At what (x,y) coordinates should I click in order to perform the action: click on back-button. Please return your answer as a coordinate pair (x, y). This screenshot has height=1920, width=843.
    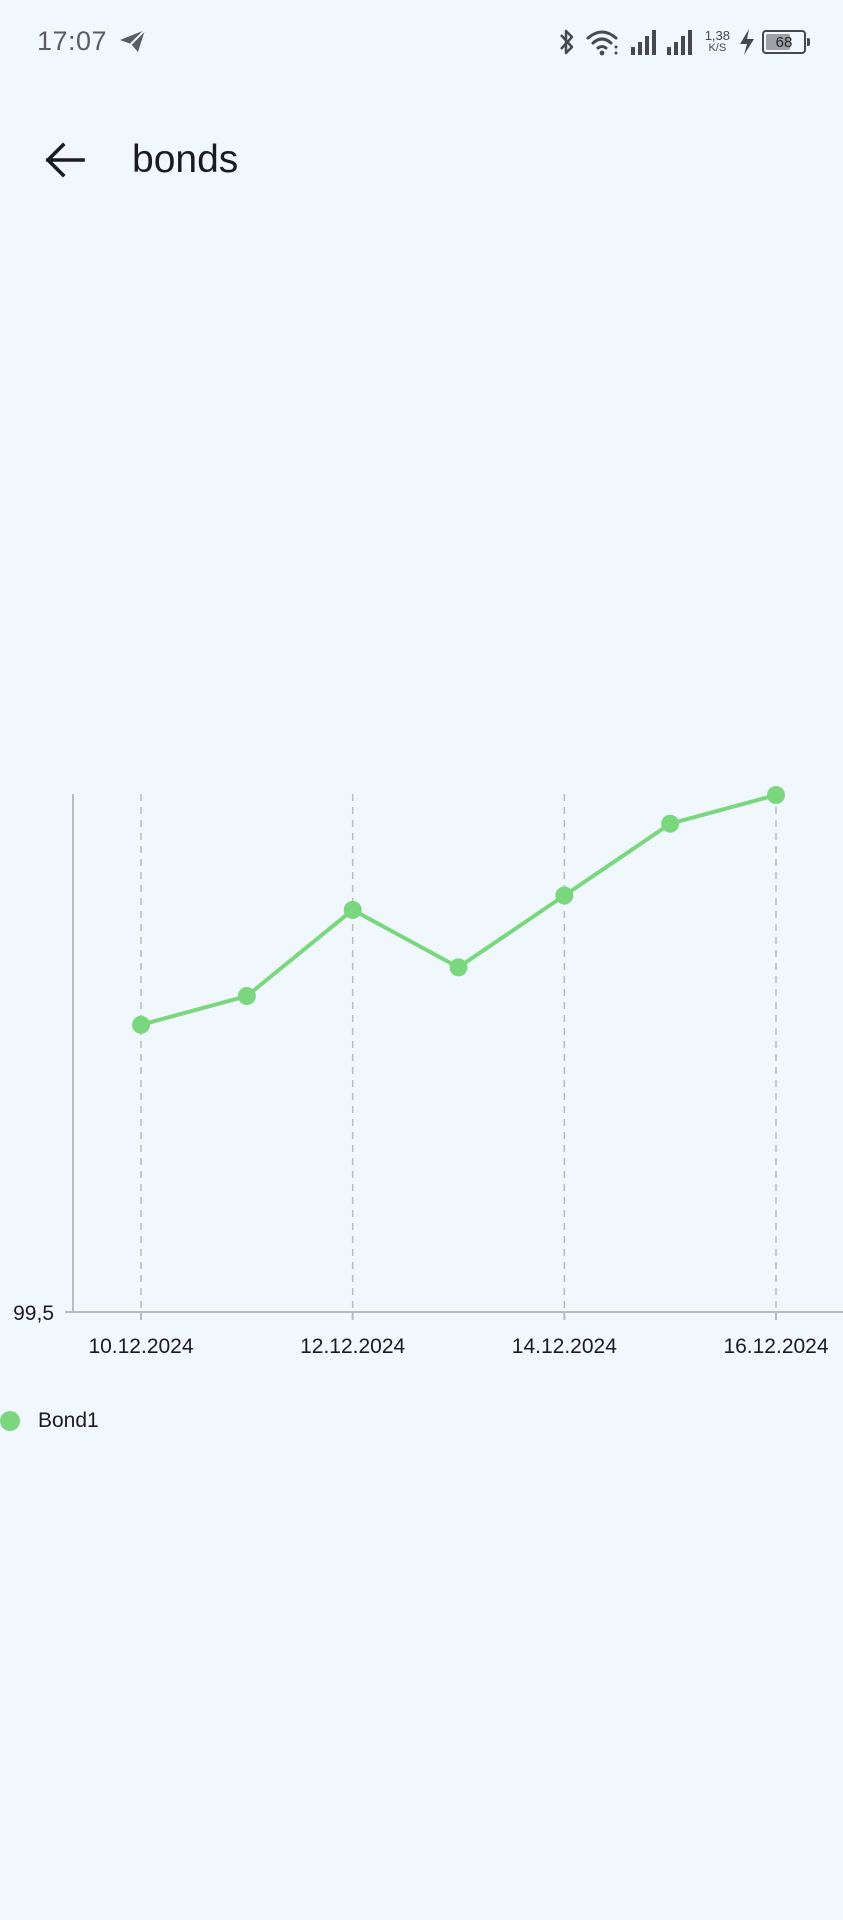
    Looking at the image, I should click on (65, 160).